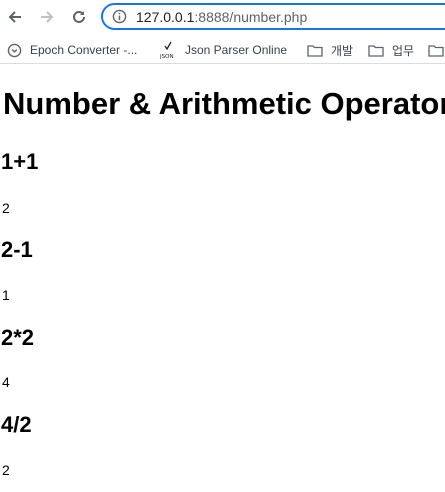  I want to click on operation-heading: 1+1, so click(20, 161).